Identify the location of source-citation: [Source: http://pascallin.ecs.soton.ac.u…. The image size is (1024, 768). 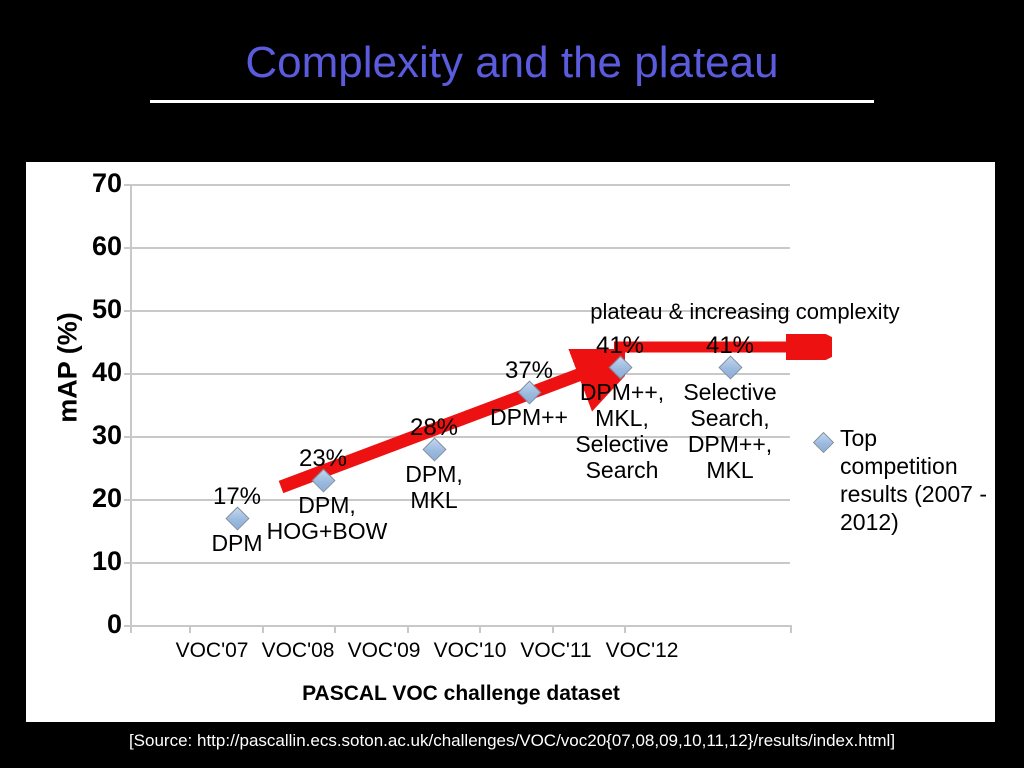
(512, 740).